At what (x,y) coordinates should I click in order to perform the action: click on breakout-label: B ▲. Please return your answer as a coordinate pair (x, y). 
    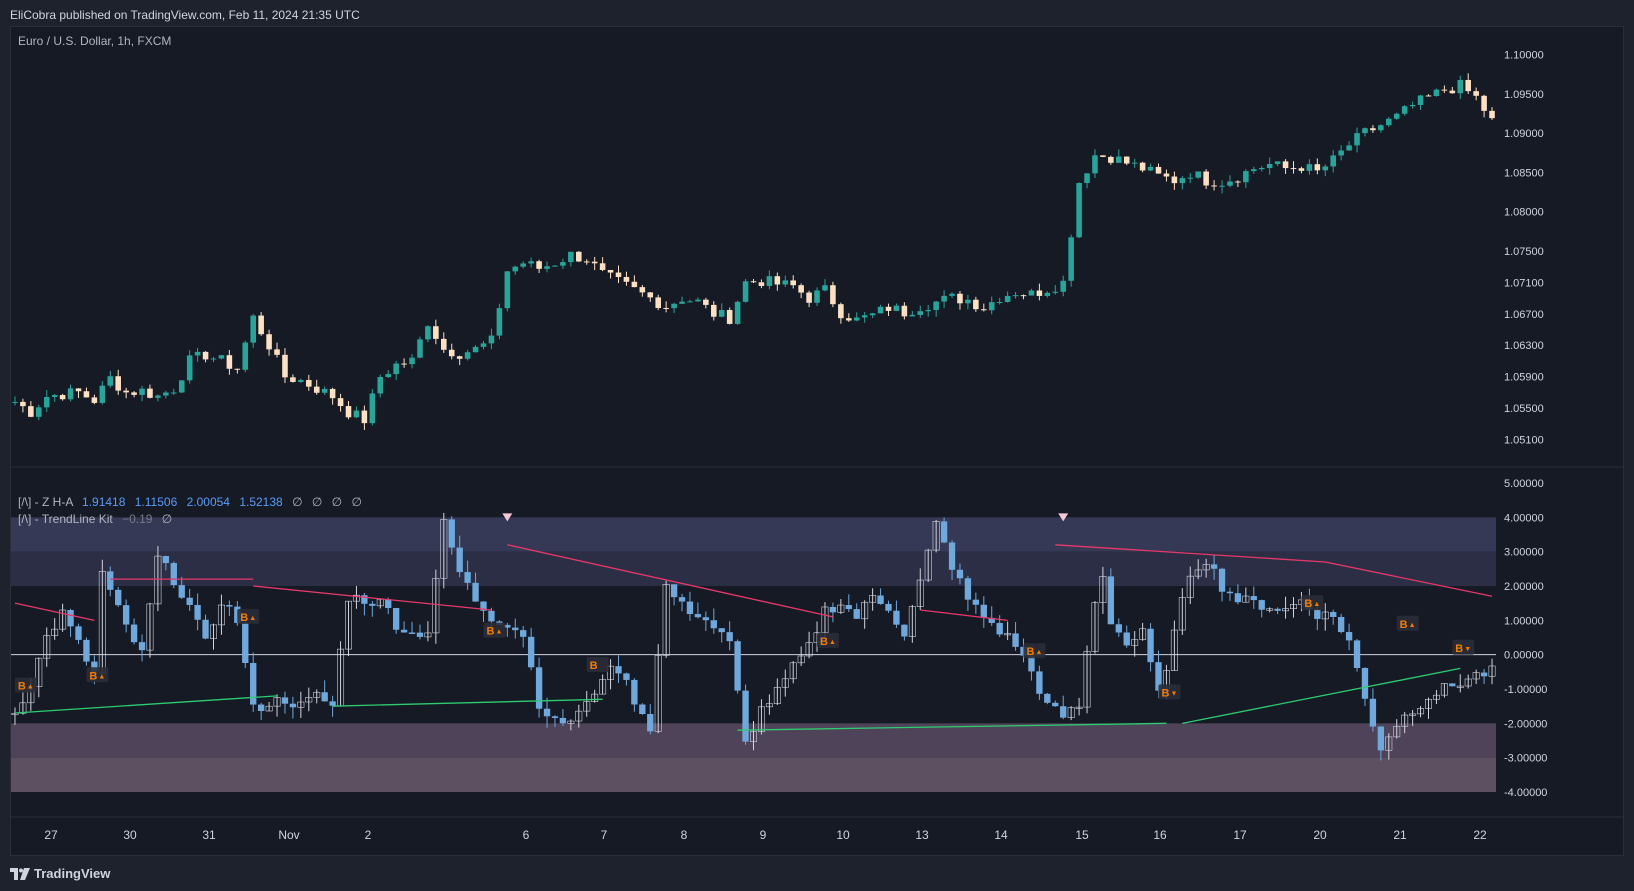
    Looking at the image, I should click on (97, 675).